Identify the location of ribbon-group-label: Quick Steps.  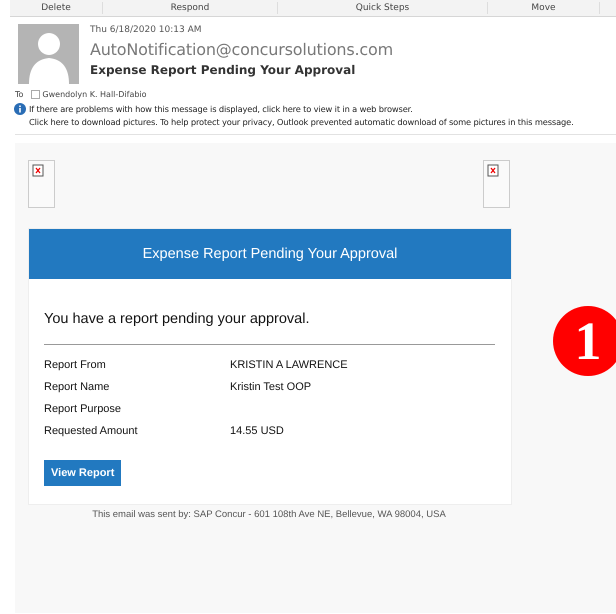
(383, 8).